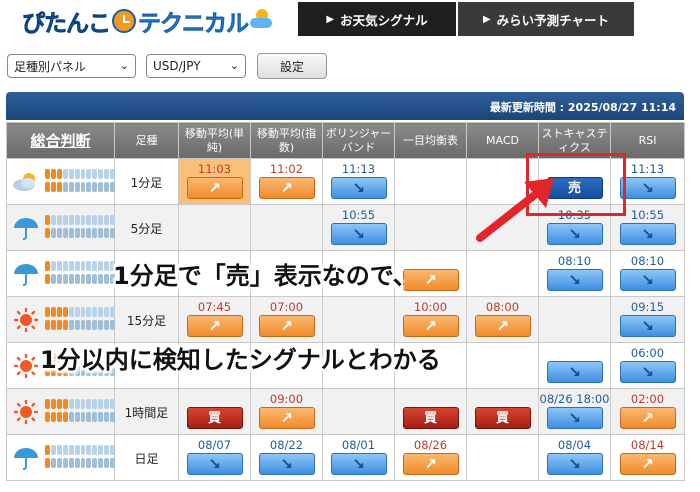 The height and width of the screenshot is (492, 700). Describe the element at coordinates (177, 66) in the screenshot. I see `currency-pair-value: USD/JPY` at that location.